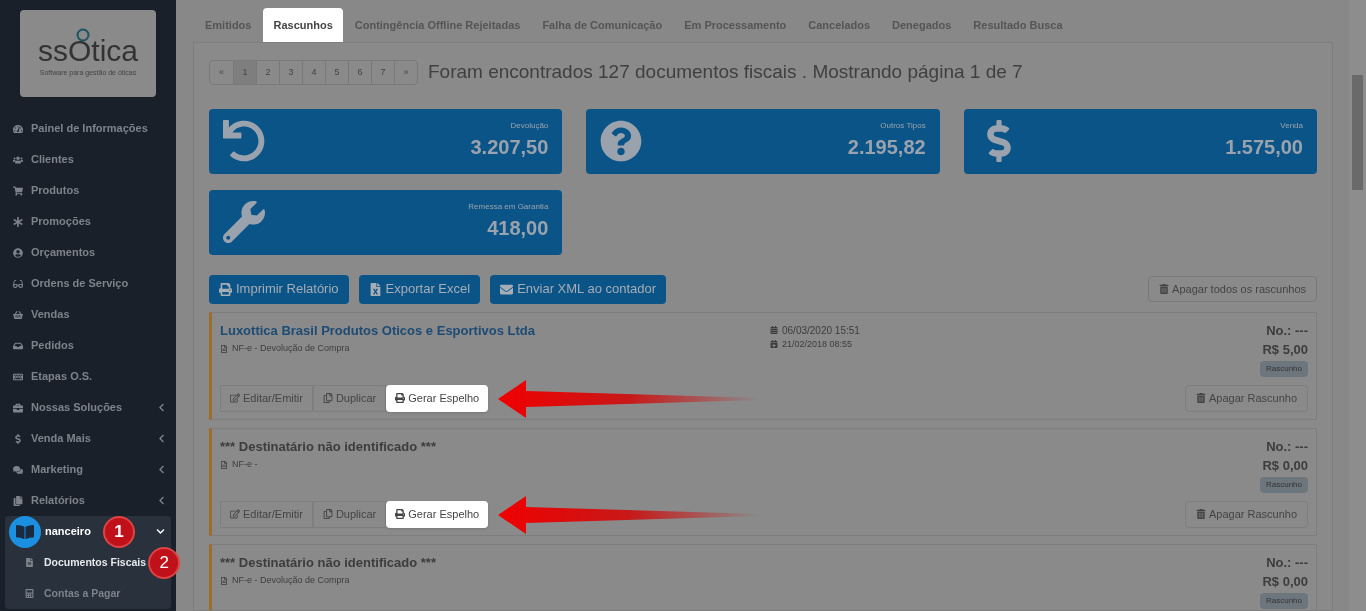 The width and height of the screenshot is (1366, 611). What do you see at coordinates (359, 72) in the screenshot?
I see `page-link: 6` at bounding box center [359, 72].